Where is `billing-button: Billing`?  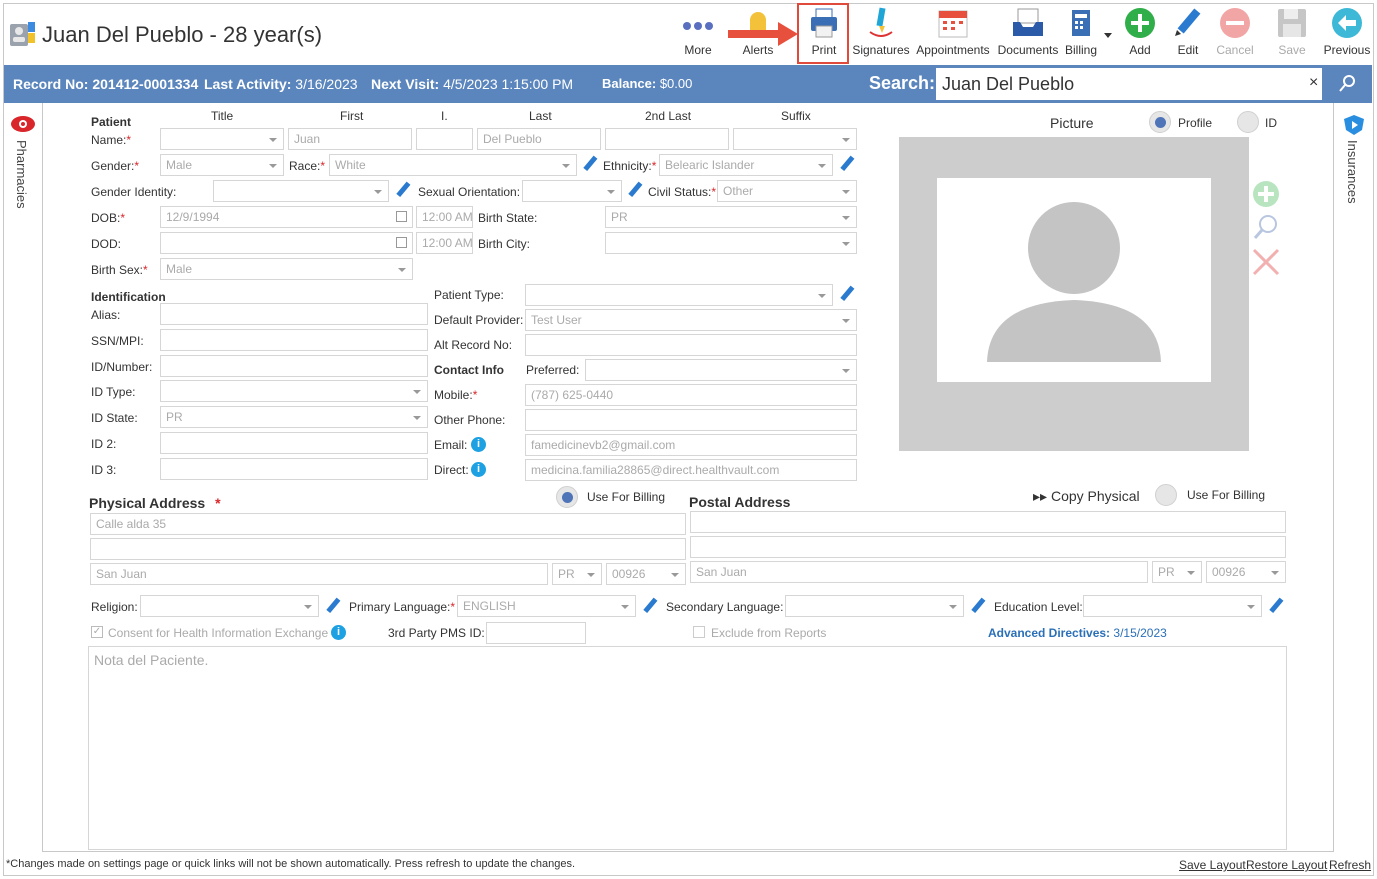
billing-button: Billing is located at coordinates (1081, 31).